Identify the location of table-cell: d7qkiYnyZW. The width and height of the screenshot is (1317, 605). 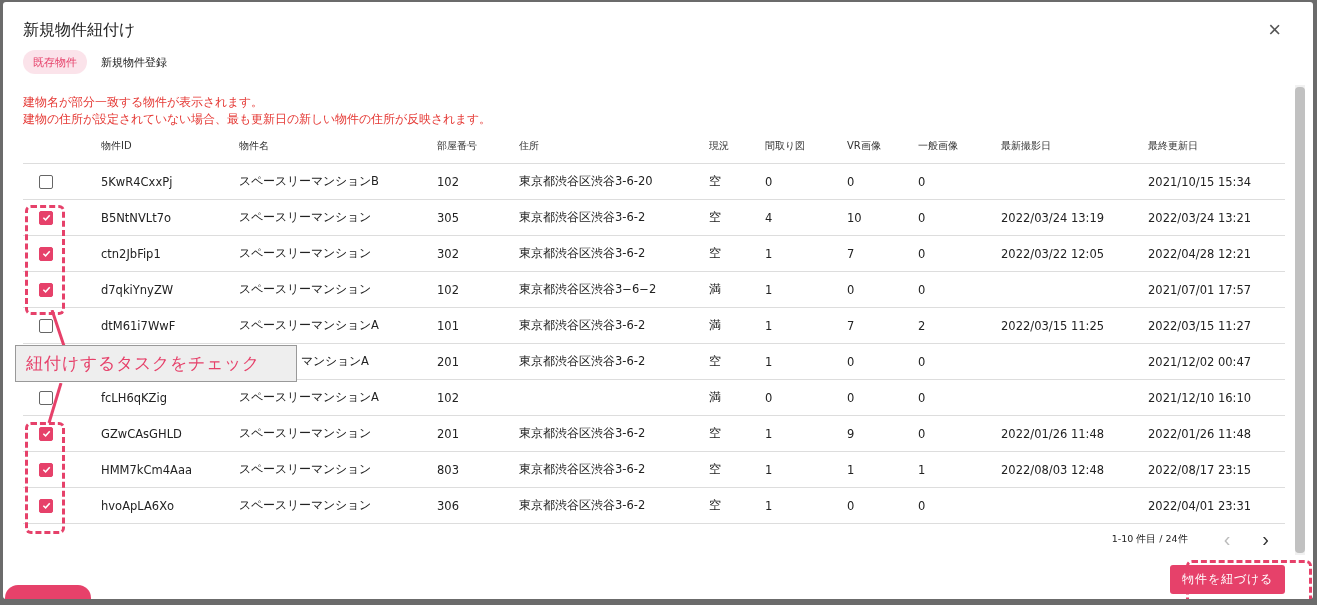
(137, 289).